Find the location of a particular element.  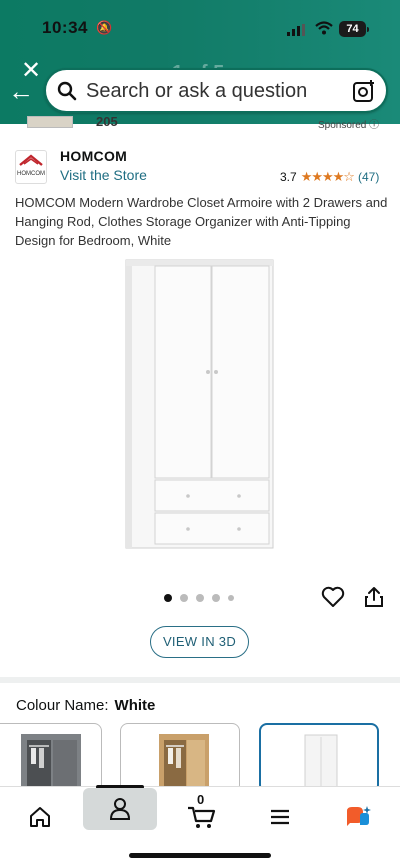

star-rating-icon: ★★★★☆ is located at coordinates (327, 176).